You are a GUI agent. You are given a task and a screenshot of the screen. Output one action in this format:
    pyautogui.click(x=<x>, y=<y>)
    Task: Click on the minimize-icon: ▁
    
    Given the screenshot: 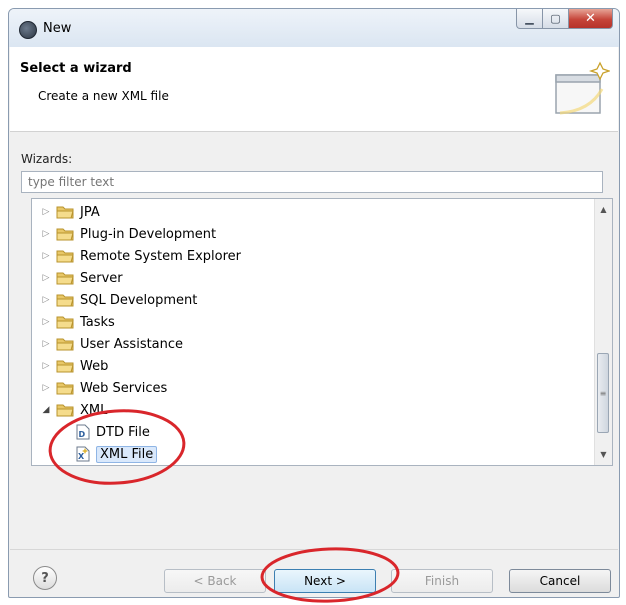 What is the action you would take?
    pyautogui.click(x=529, y=18)
    